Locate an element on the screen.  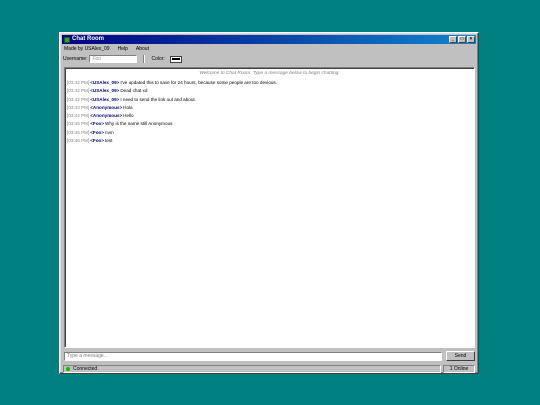
connection-label: Connected is located at coordinates (85, 369).